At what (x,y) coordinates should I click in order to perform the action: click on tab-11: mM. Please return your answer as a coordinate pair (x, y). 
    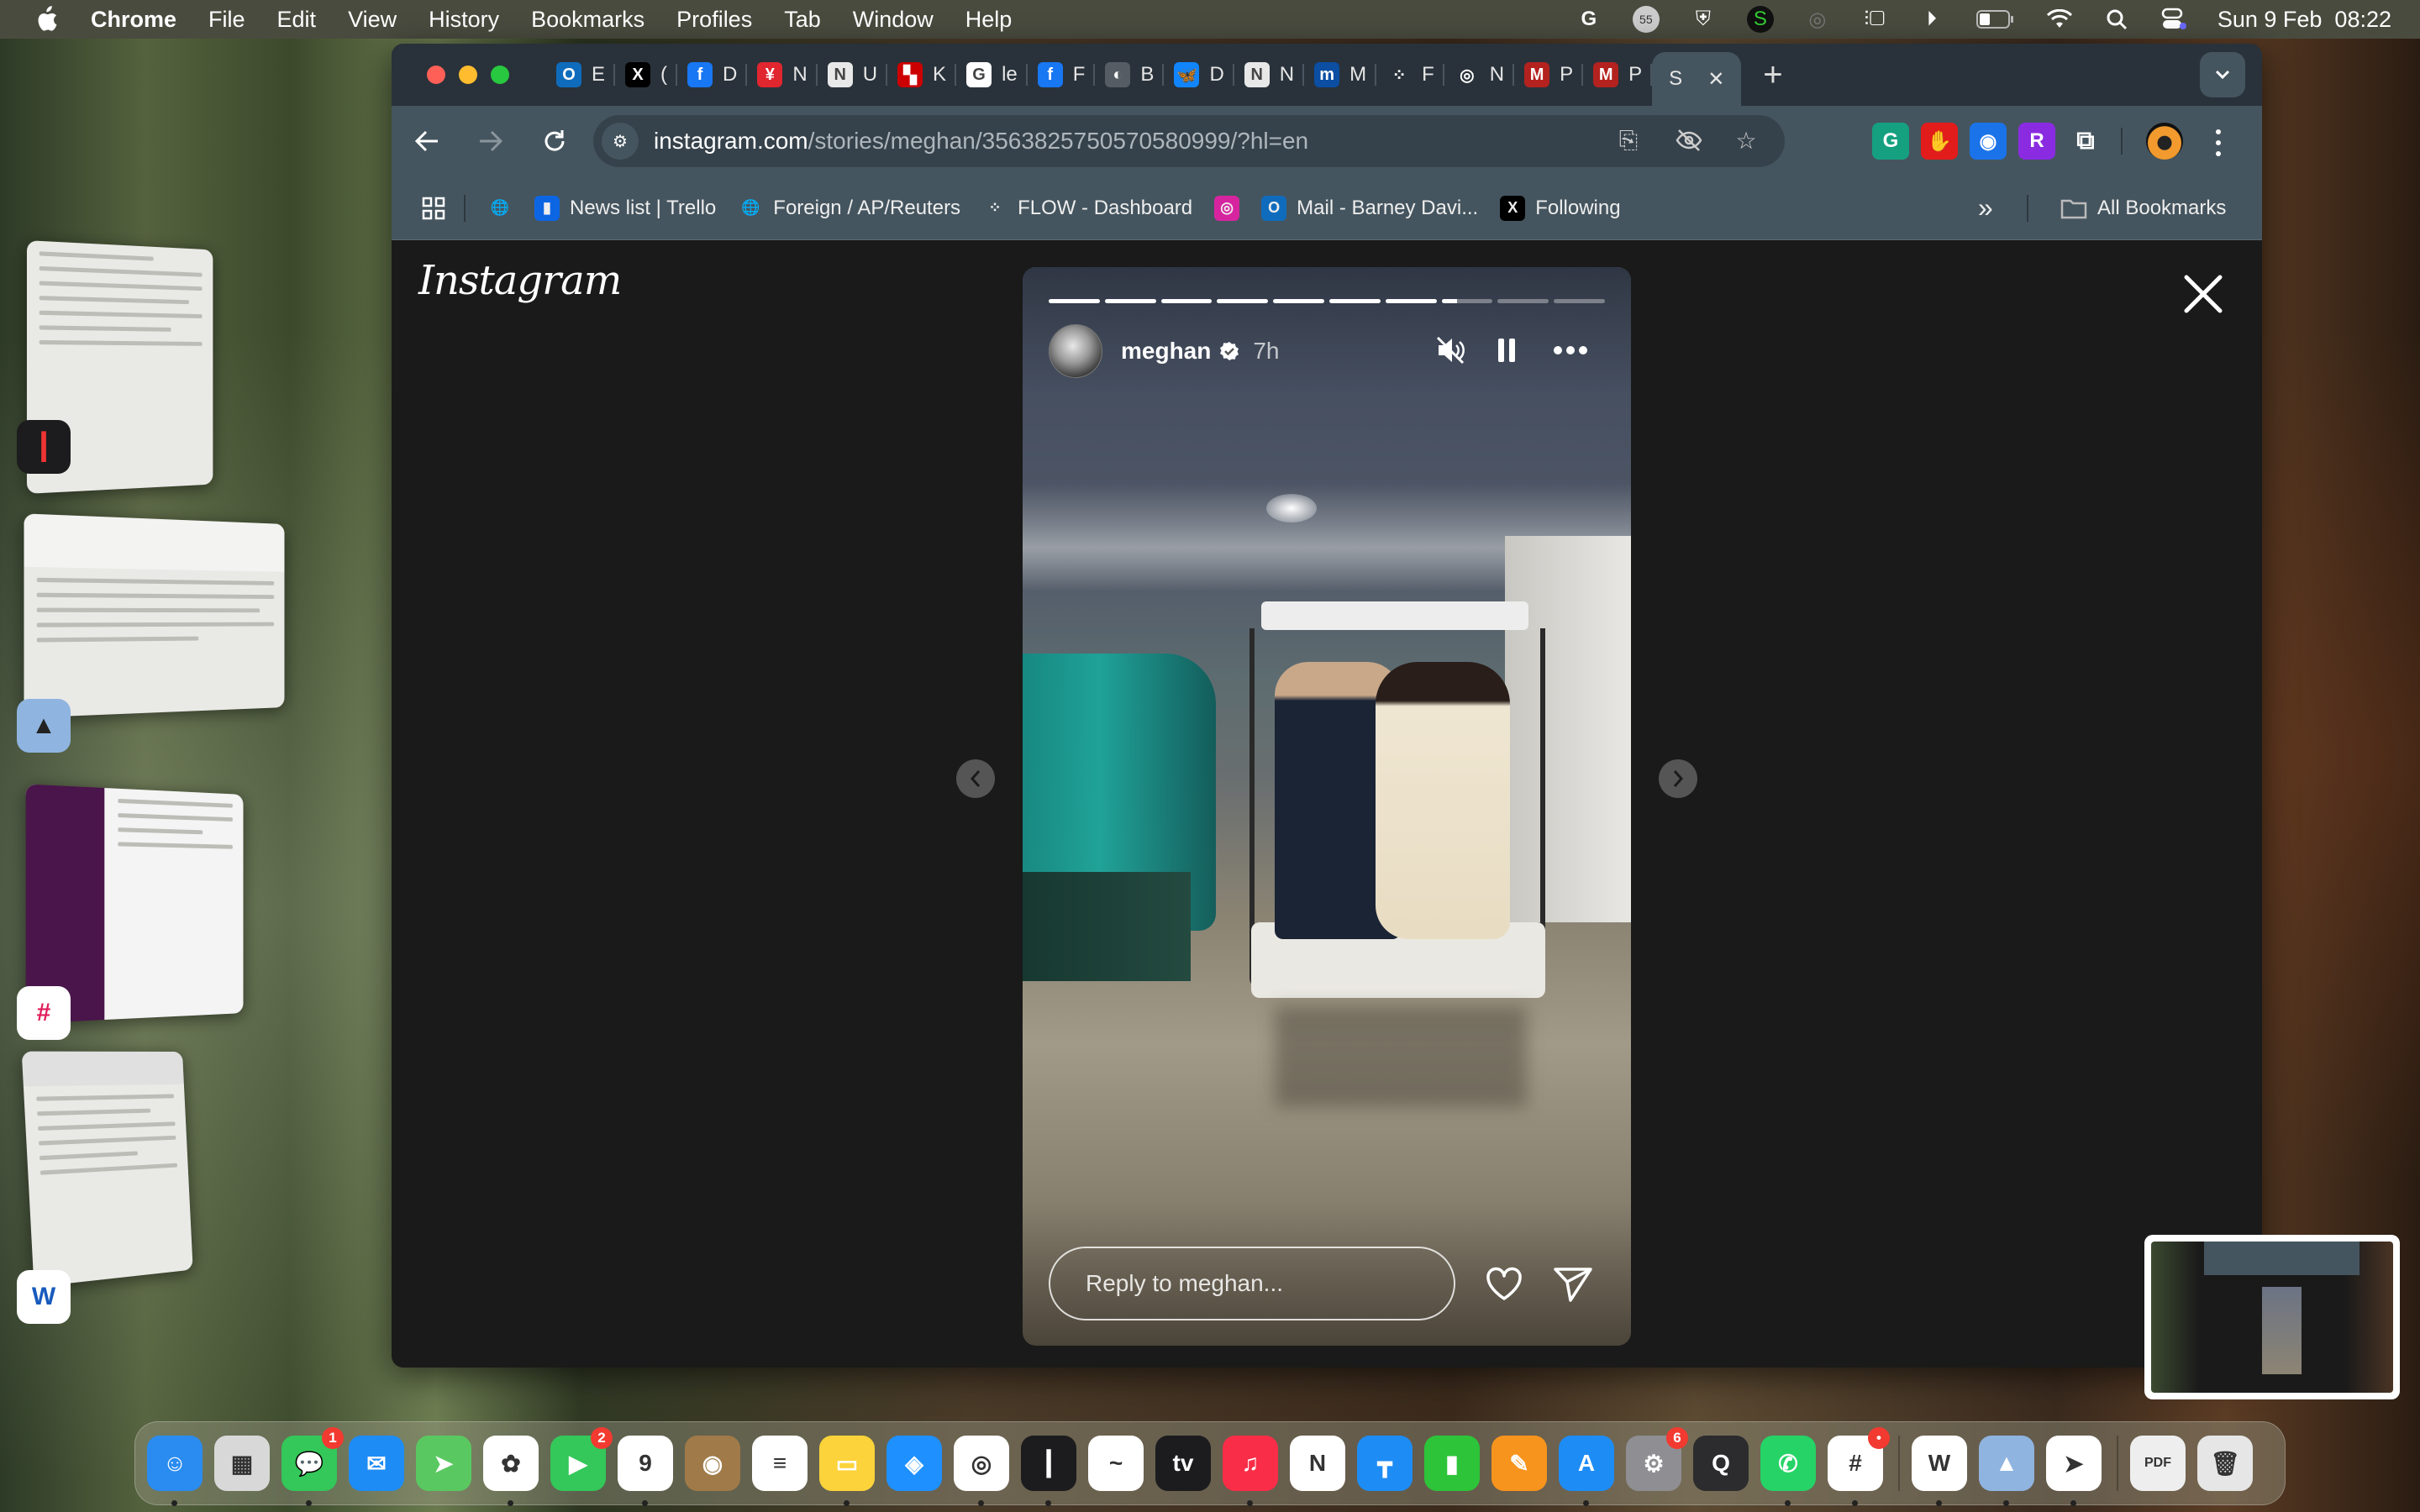
    Looking at the image, I should click on (1341, 75).